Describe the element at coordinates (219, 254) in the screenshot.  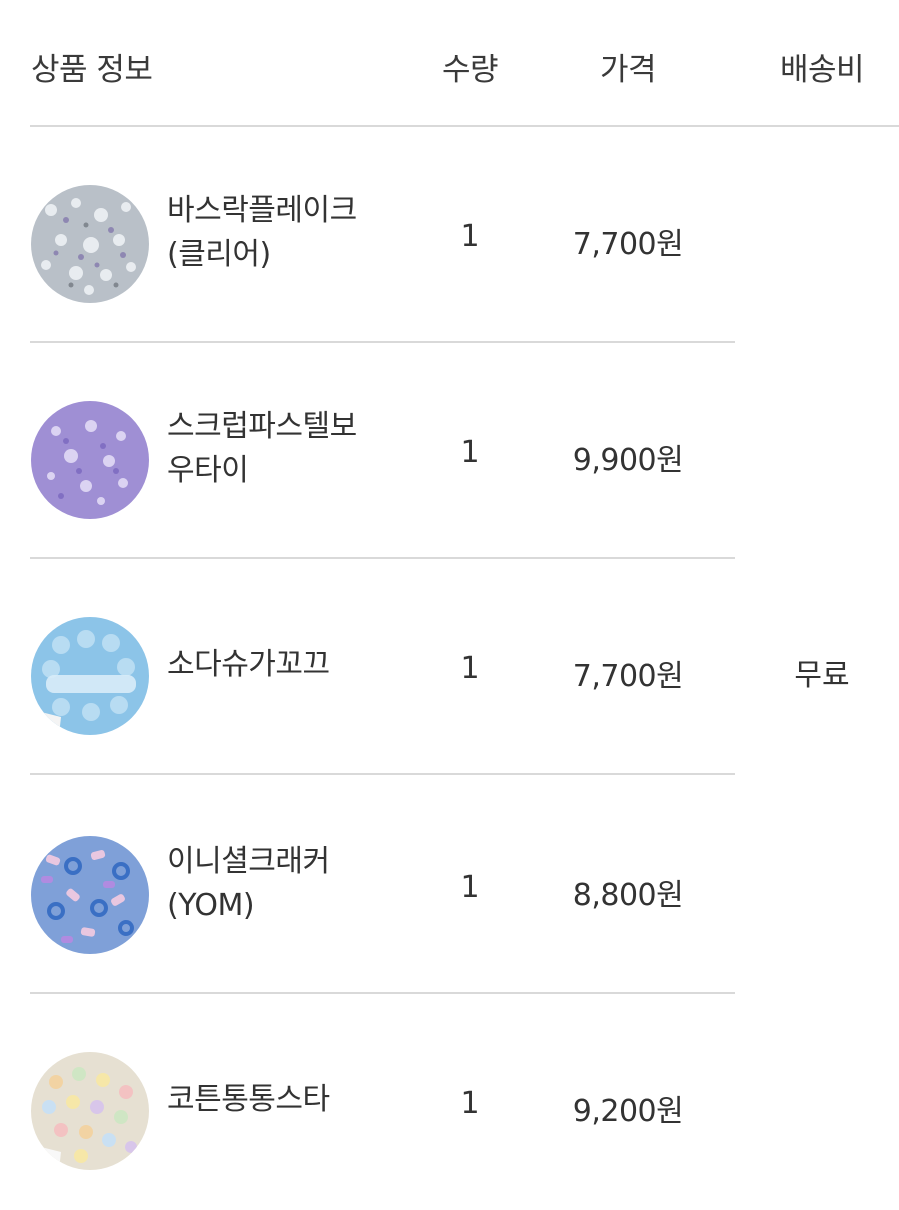
I see `product-name-line2: (클리어)` at that location.